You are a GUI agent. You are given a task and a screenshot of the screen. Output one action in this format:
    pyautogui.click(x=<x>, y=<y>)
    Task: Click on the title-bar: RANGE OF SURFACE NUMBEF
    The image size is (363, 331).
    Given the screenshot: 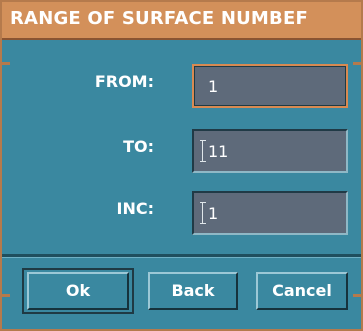 What is the action you would take?
    pyautogui.click(x=181, y=21)
    